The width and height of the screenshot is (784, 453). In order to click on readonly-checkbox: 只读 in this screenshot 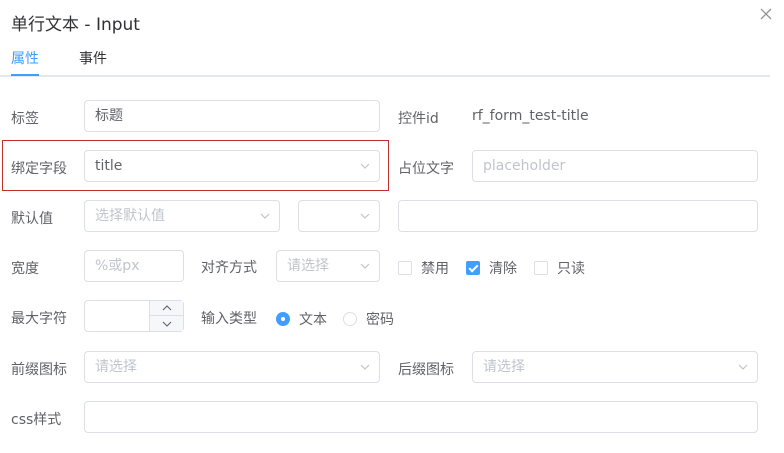, I will do `click(559, 268)`.